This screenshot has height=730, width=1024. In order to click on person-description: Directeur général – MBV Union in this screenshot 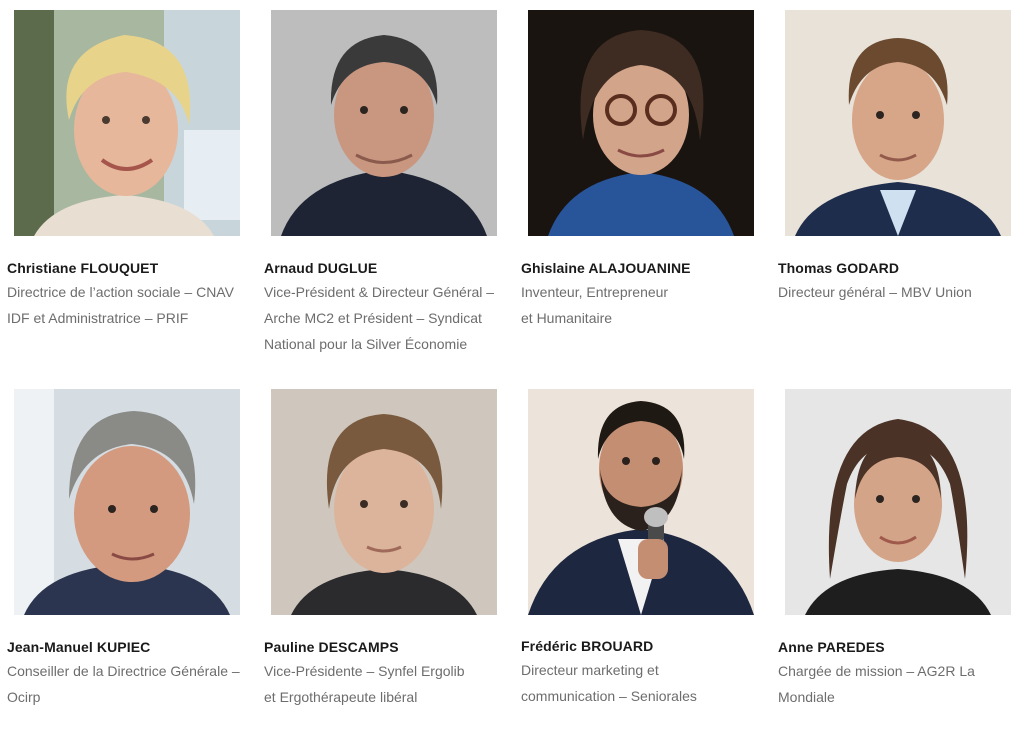, I will do `click(898, 292)`.